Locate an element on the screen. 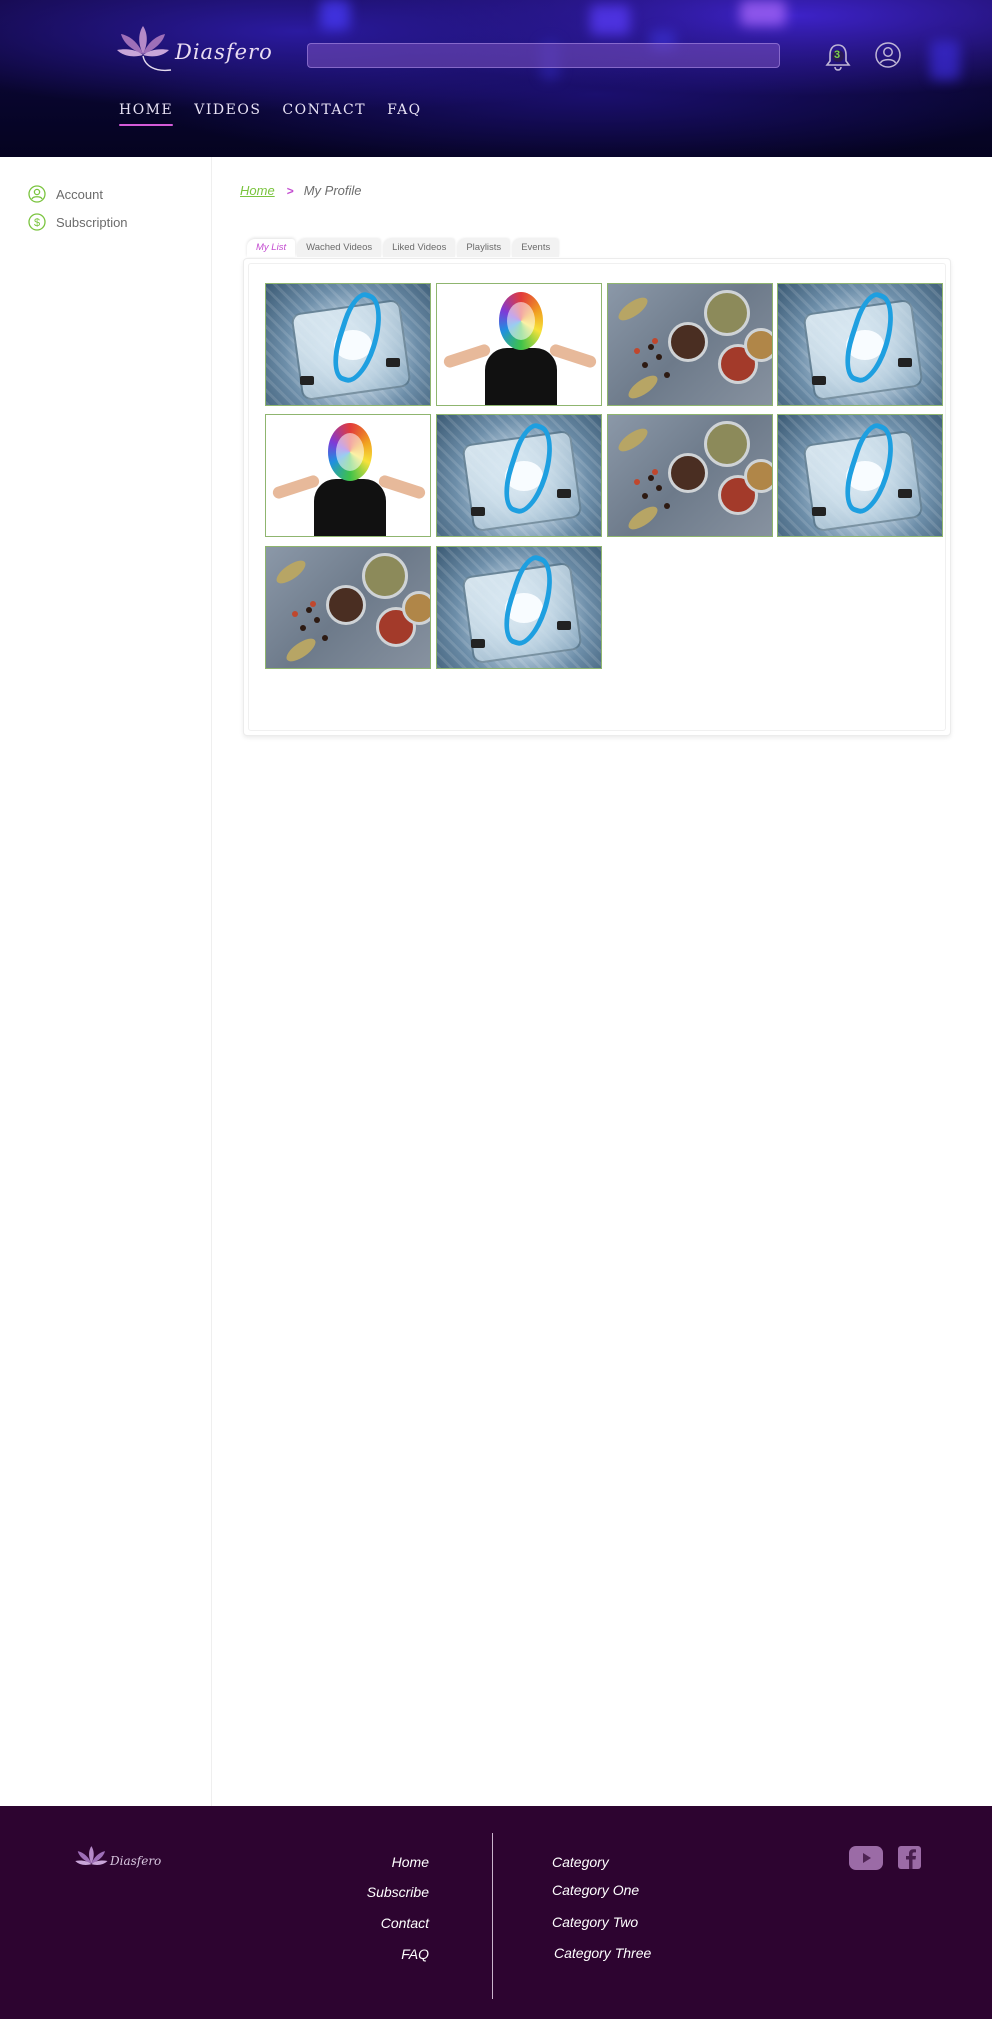 The height and width of the screenshot is (2019, 992). facebook-icon is located at coordinates (909, 1857).